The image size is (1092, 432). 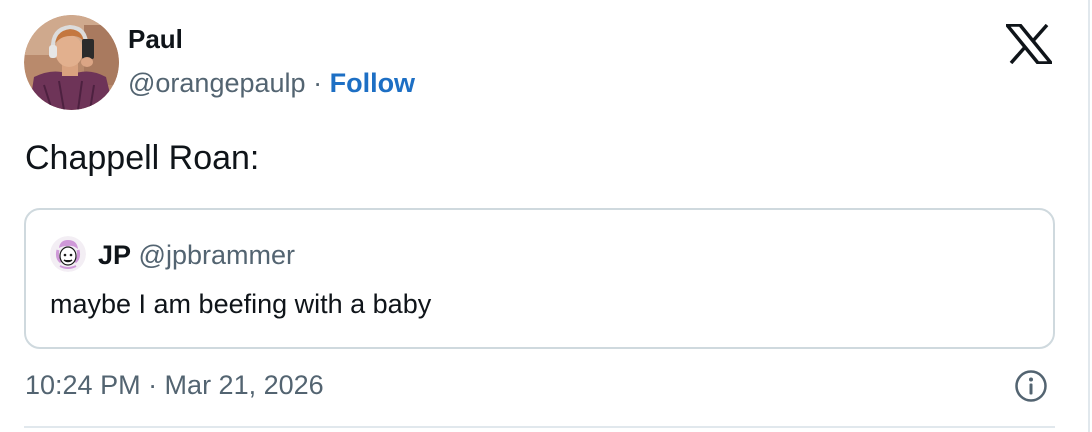 What do you see at coordinates (155, 39) in the screenshot?
I see `author-display-name: Paul` at bounding box center [155, 39].